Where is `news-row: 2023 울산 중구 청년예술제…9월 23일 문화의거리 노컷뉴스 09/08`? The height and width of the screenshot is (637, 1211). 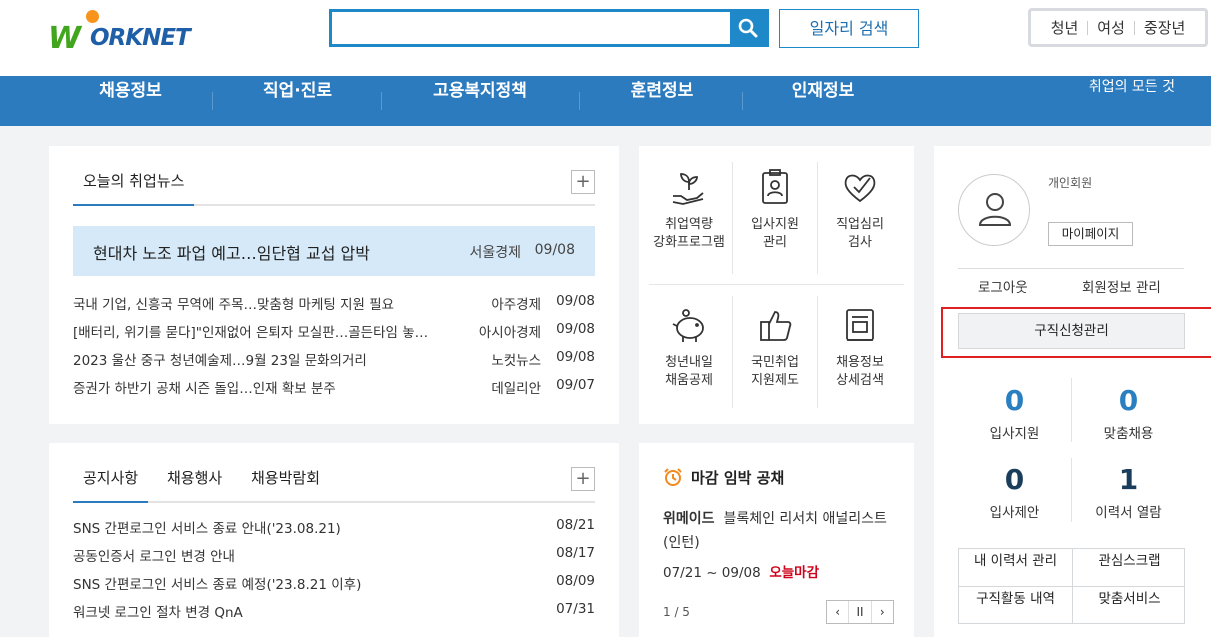
news-row: 2023 울산 중구 청년예술제…9월 23일 문화의거리 노컷뉴스 09/08 is located at coordinates (334, 359).